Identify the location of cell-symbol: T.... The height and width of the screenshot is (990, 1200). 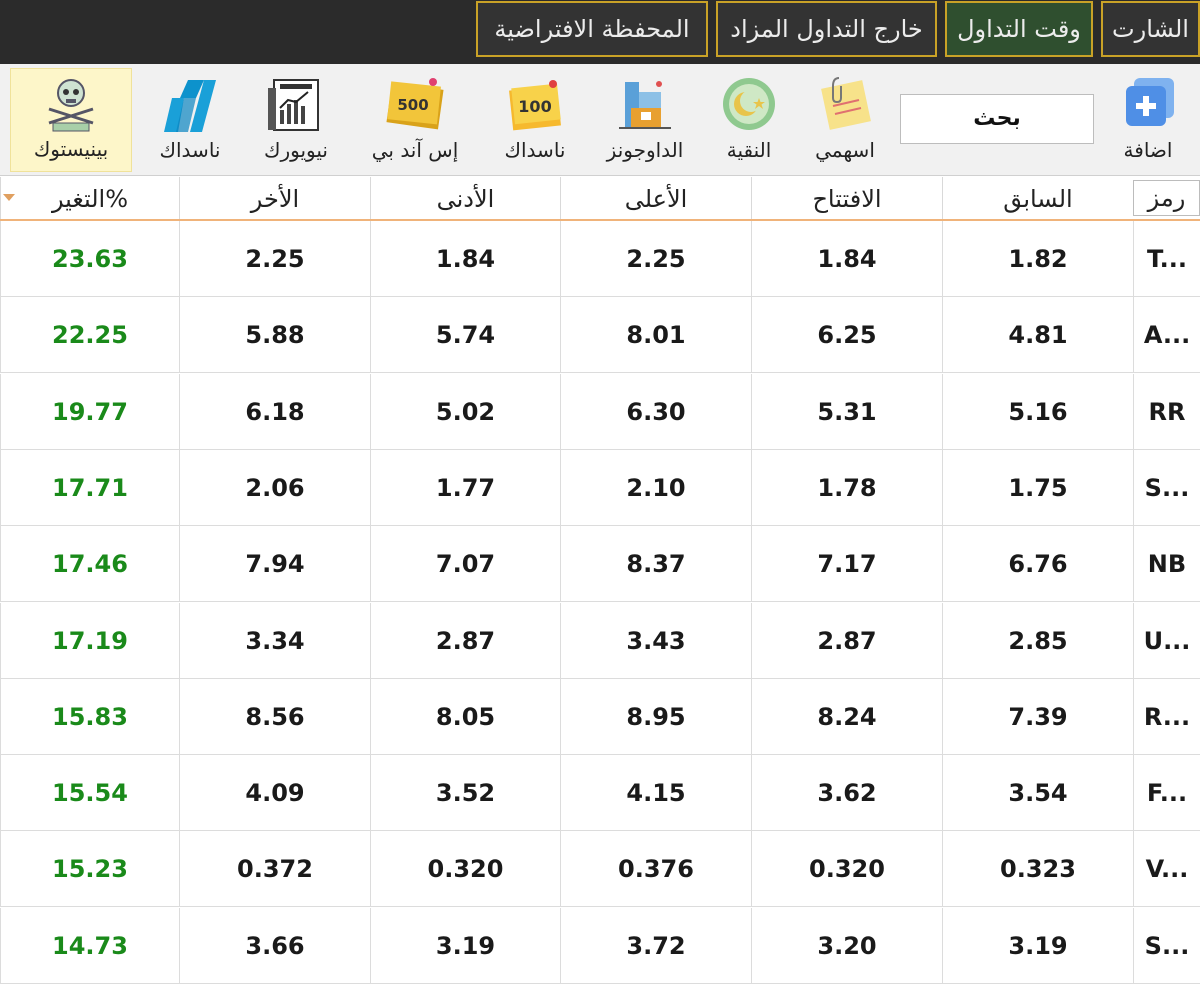
(1166, 258).